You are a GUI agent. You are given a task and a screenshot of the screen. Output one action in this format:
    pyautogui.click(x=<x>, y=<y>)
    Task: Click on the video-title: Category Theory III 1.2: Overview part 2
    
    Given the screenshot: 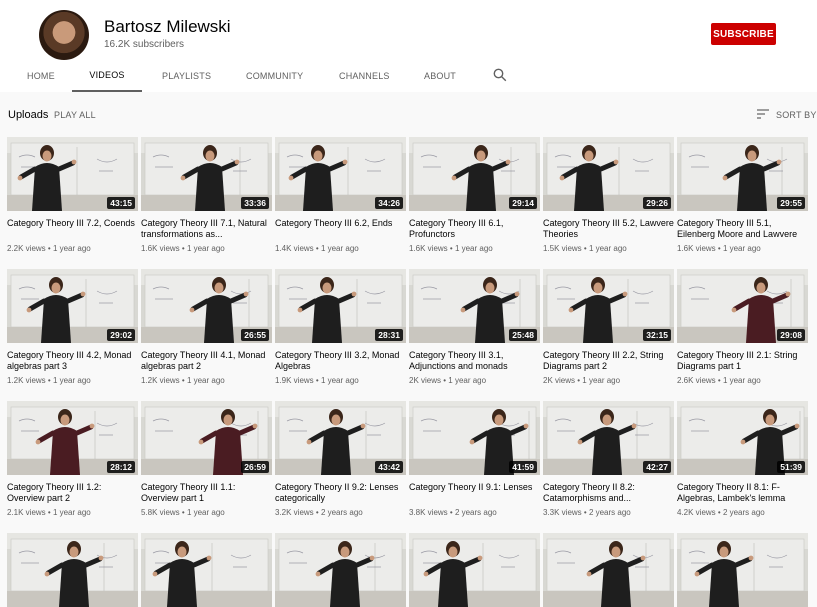 What is the action you would take?
    pyautogui.click(x=72, y=493)
    